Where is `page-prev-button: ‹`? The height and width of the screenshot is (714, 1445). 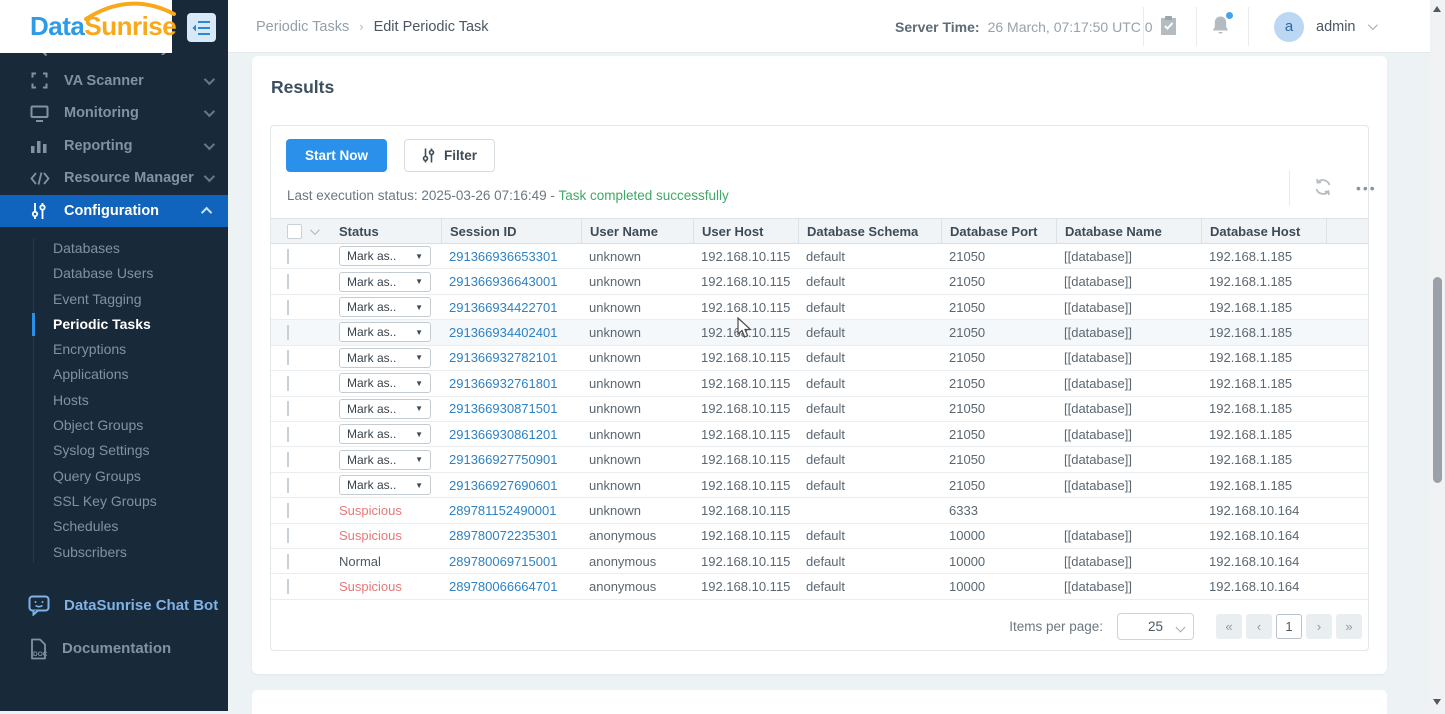
page-prev-button: ‹ is located at coordinates (1259, 626).